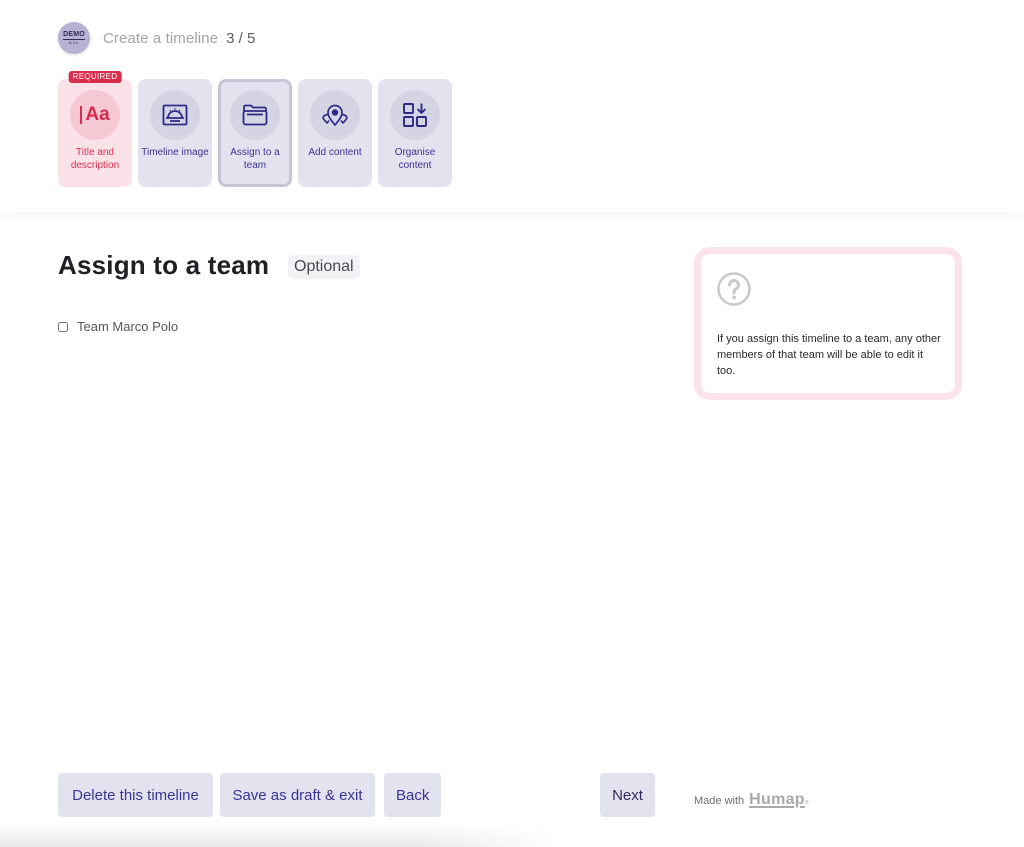  I want to click on required-badge: REQUIRED, so click(95, 77).